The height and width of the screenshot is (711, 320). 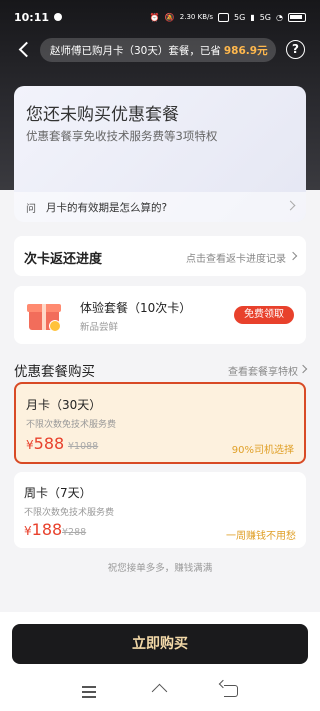 What do you see at coordinates (236, 257) in the screenshot?
I see `refund-progress-link: 点击查看返卡进度记录` at bounding box center [236, 257].